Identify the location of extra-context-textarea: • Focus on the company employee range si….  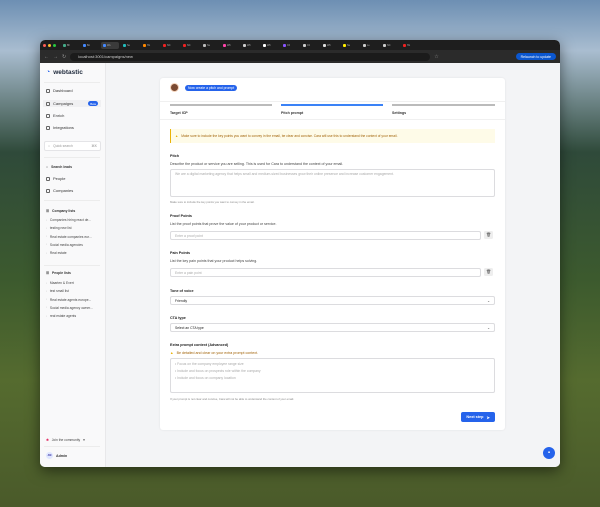
(332, 375).